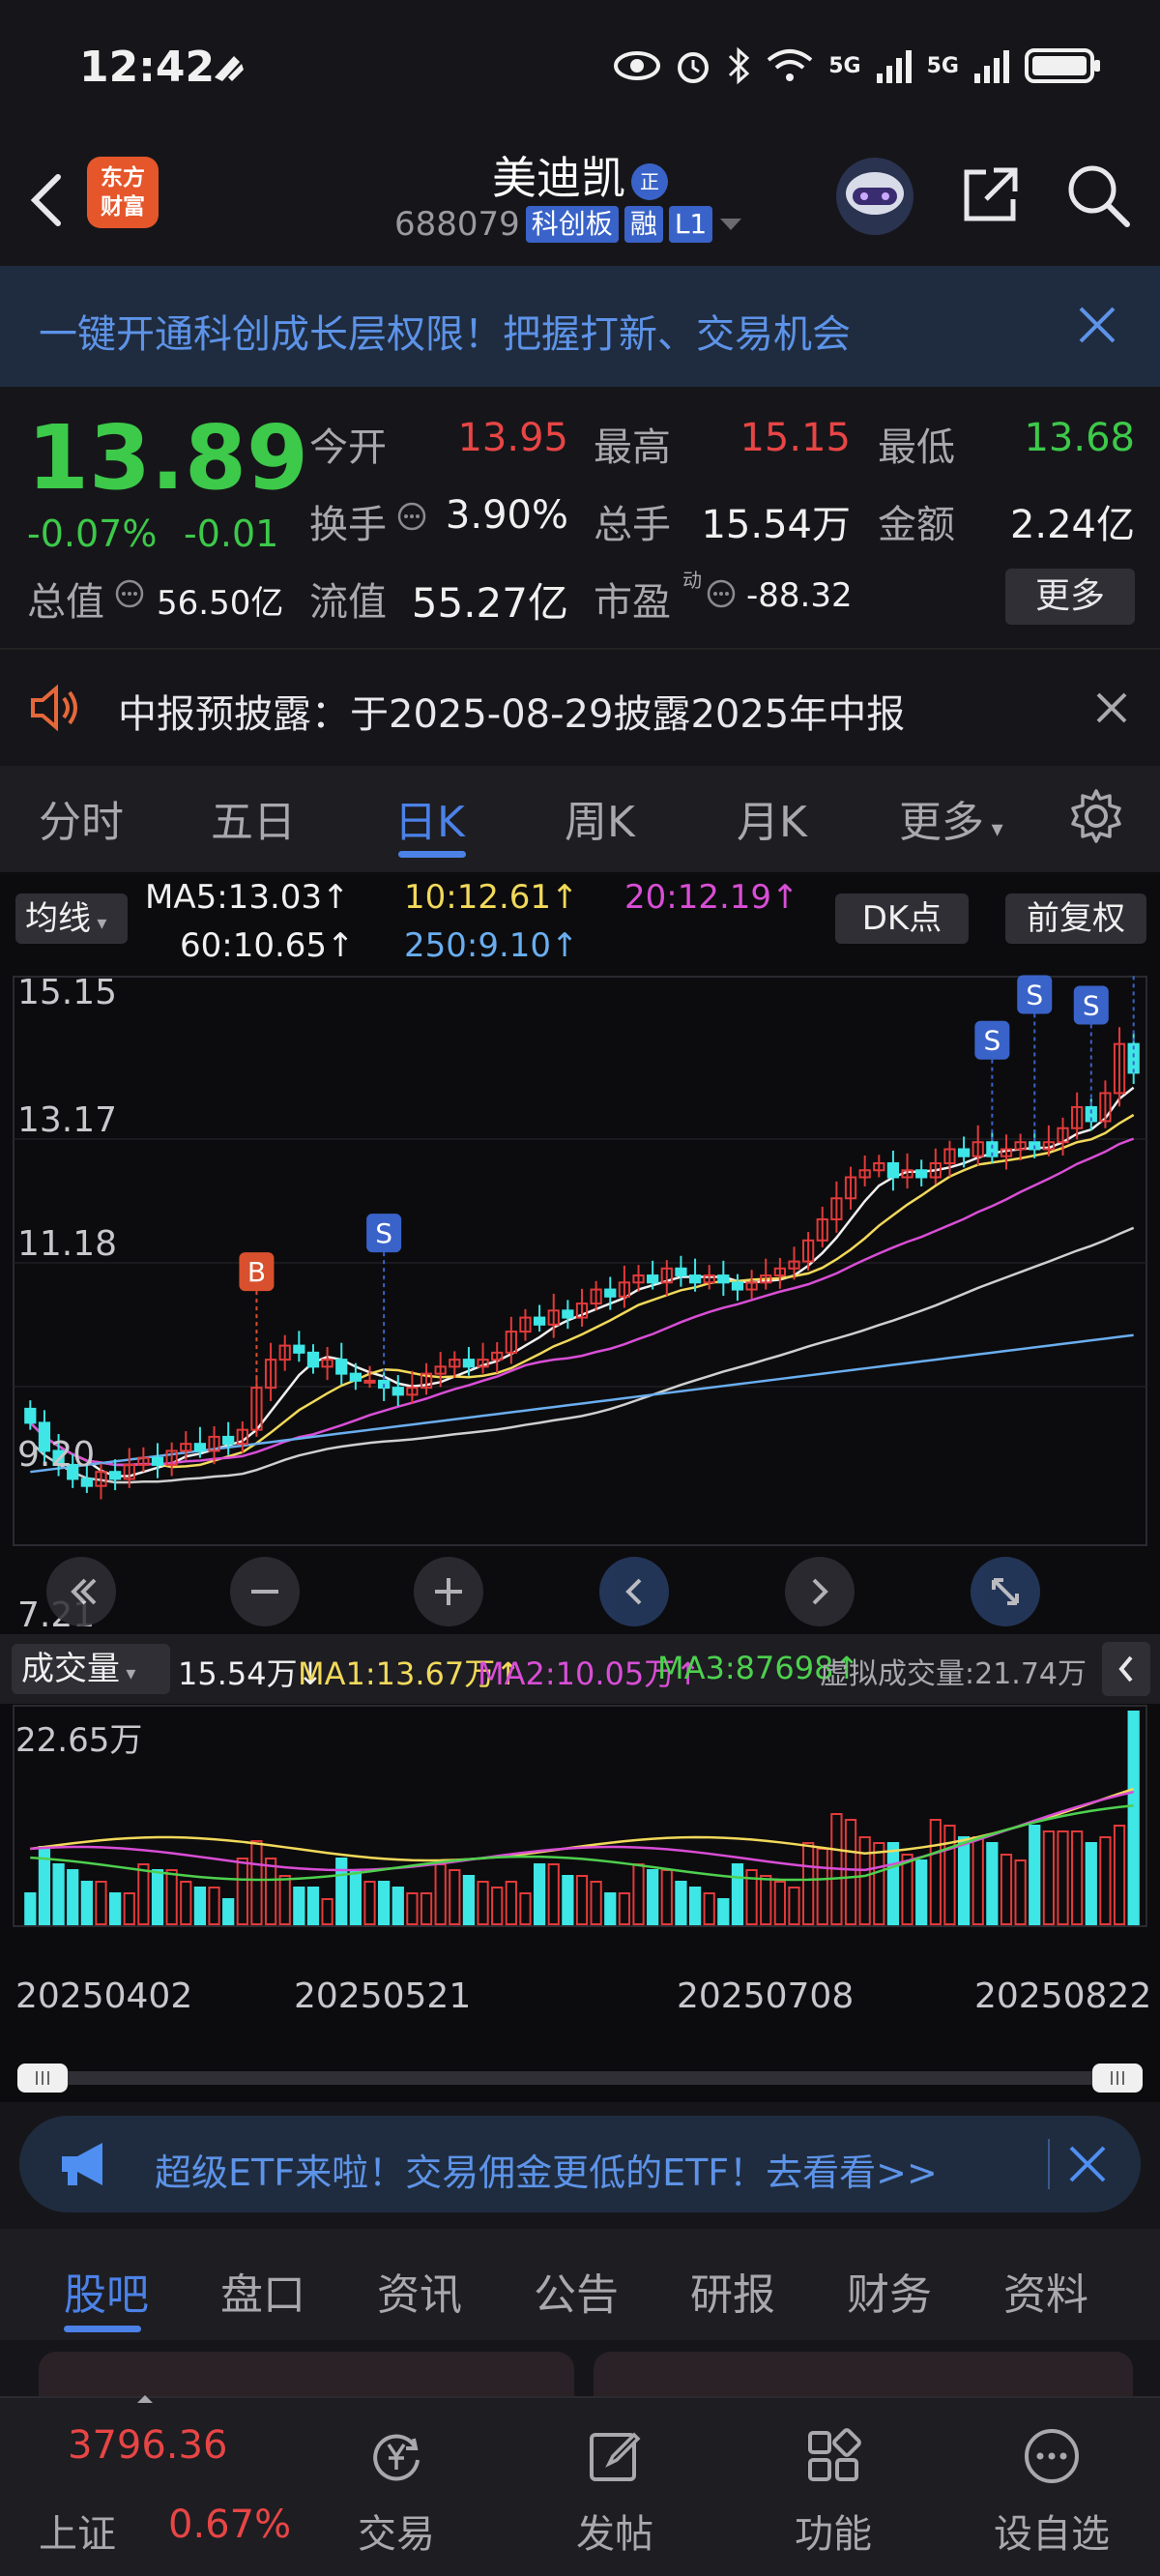 Image resolution: width=1160 pixels, height=2576 pixels. What do you see at coordinates (889, 2291) in the screenshot?
I see `tab-financials: 财务` at bounding box center [889, 2291].